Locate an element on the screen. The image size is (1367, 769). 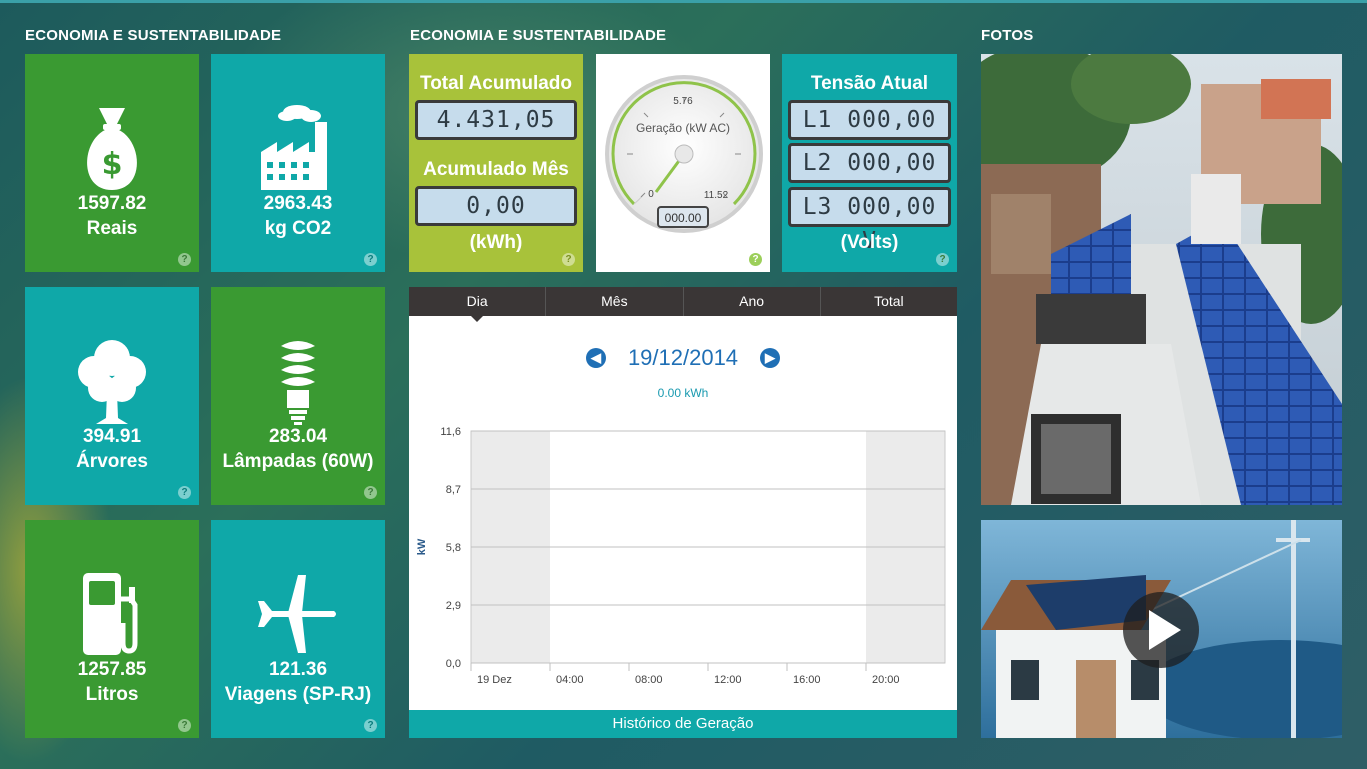
prev-date-button: ◀ is located at coordinates (596, 358).